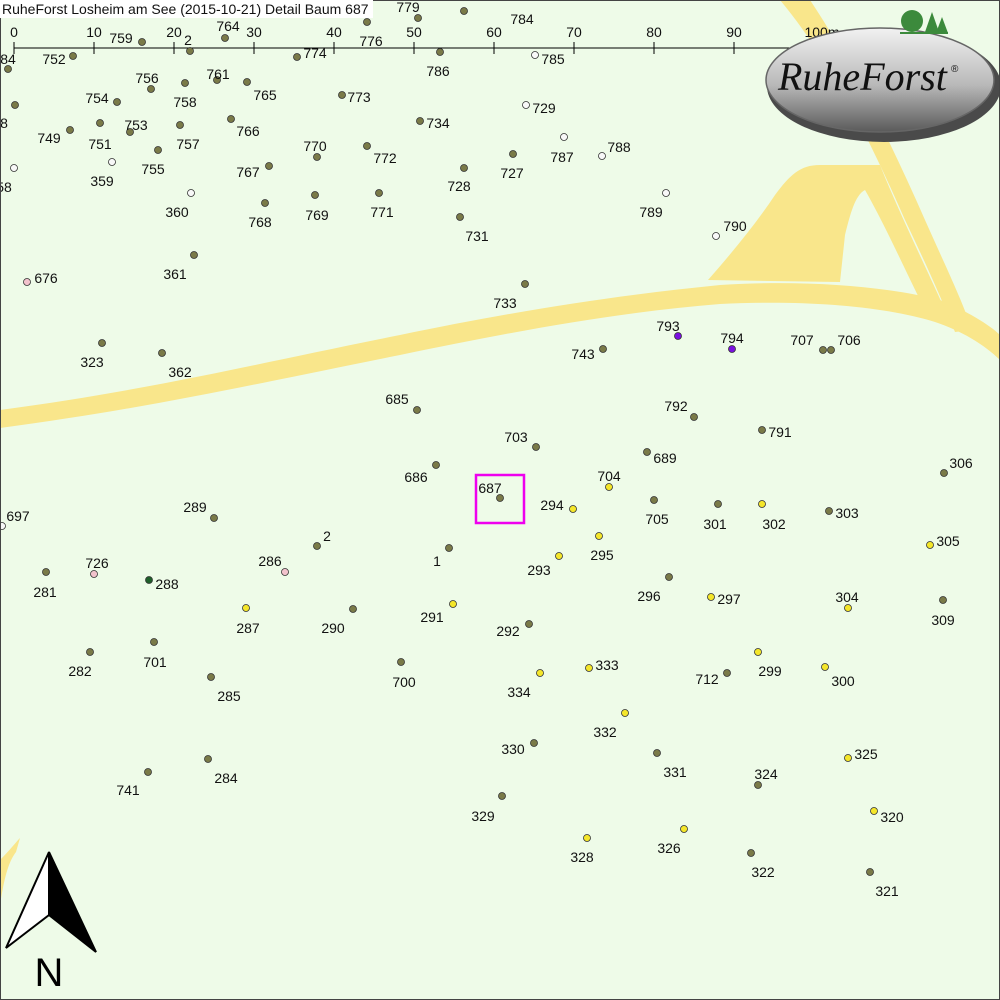  I want to click on tree-marker-761: 761, so click(218, 75).